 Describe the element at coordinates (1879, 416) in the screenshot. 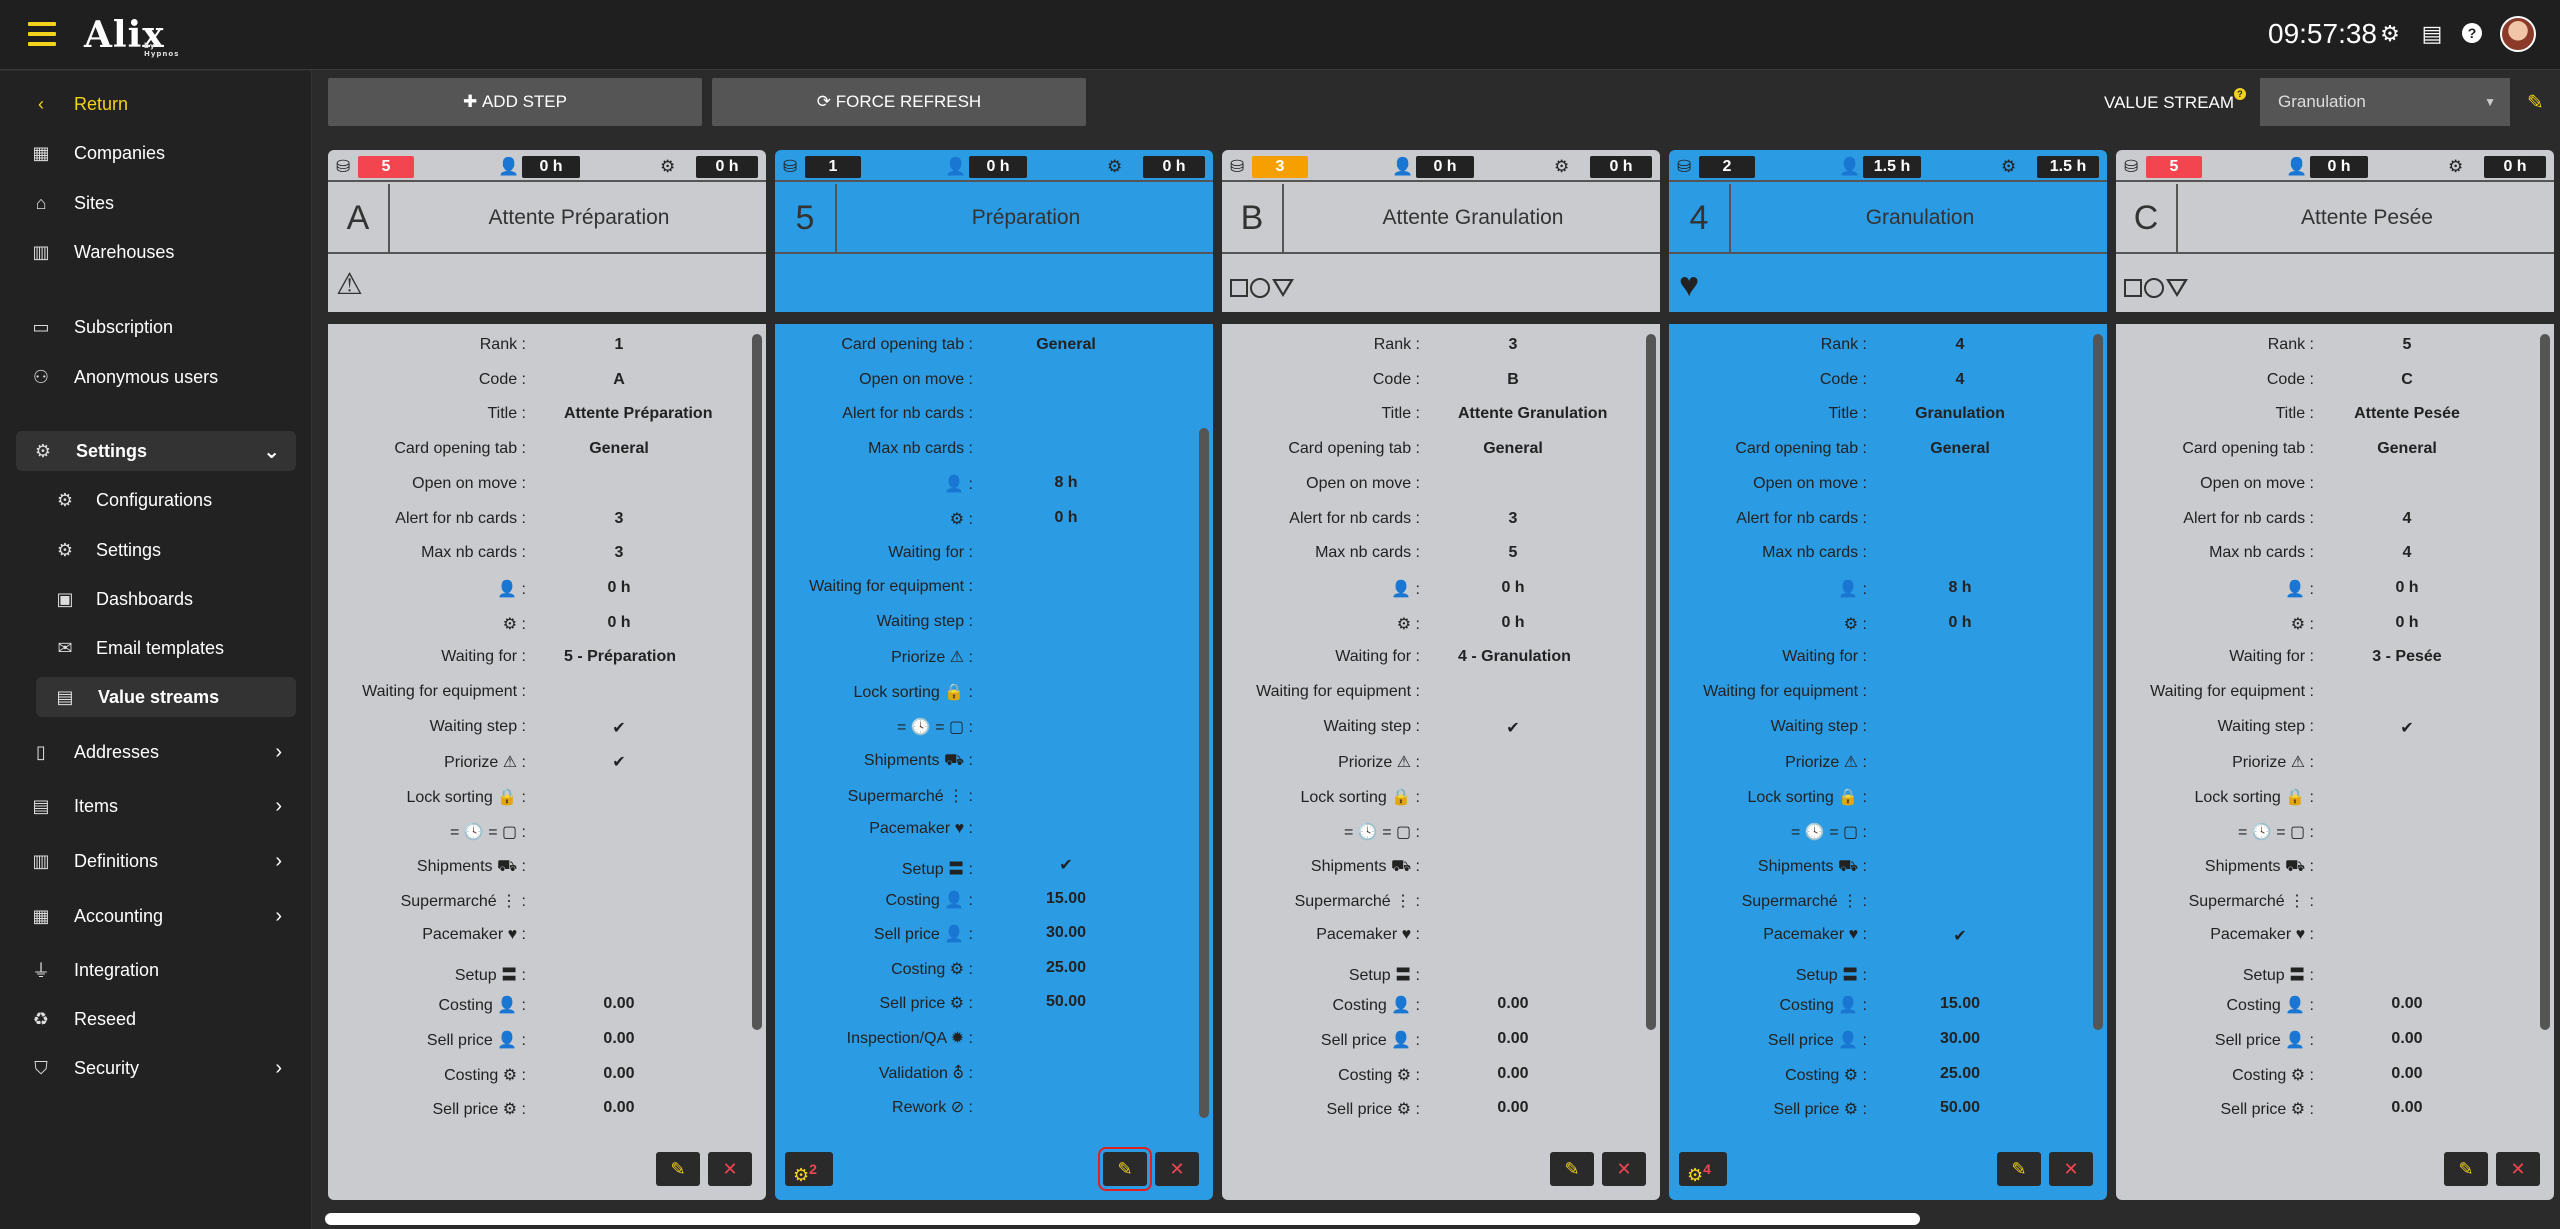

I see `detail-row: Title : Granulation` at that location.